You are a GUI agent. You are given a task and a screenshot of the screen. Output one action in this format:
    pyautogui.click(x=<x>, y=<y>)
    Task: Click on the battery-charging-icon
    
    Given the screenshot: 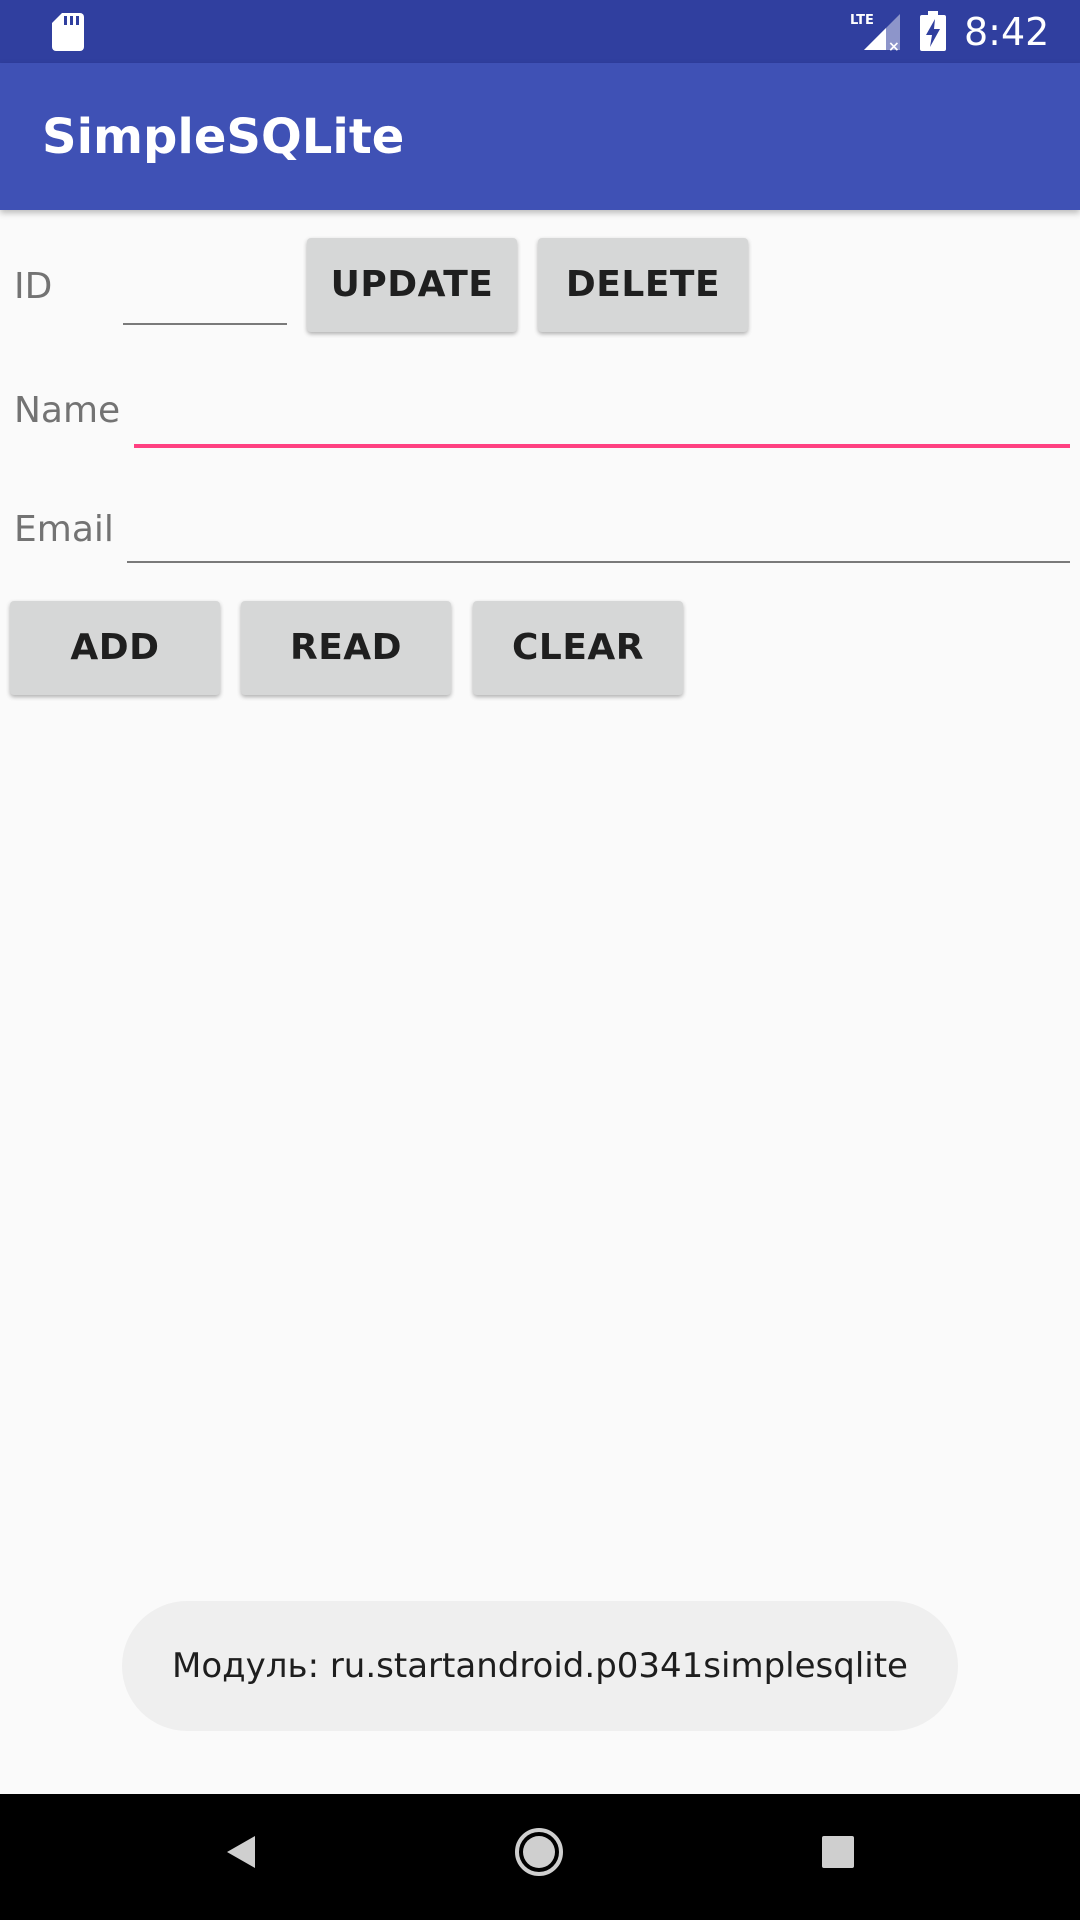 What is the action you would take?
    pyautogui.click(x=933, y=31)
    